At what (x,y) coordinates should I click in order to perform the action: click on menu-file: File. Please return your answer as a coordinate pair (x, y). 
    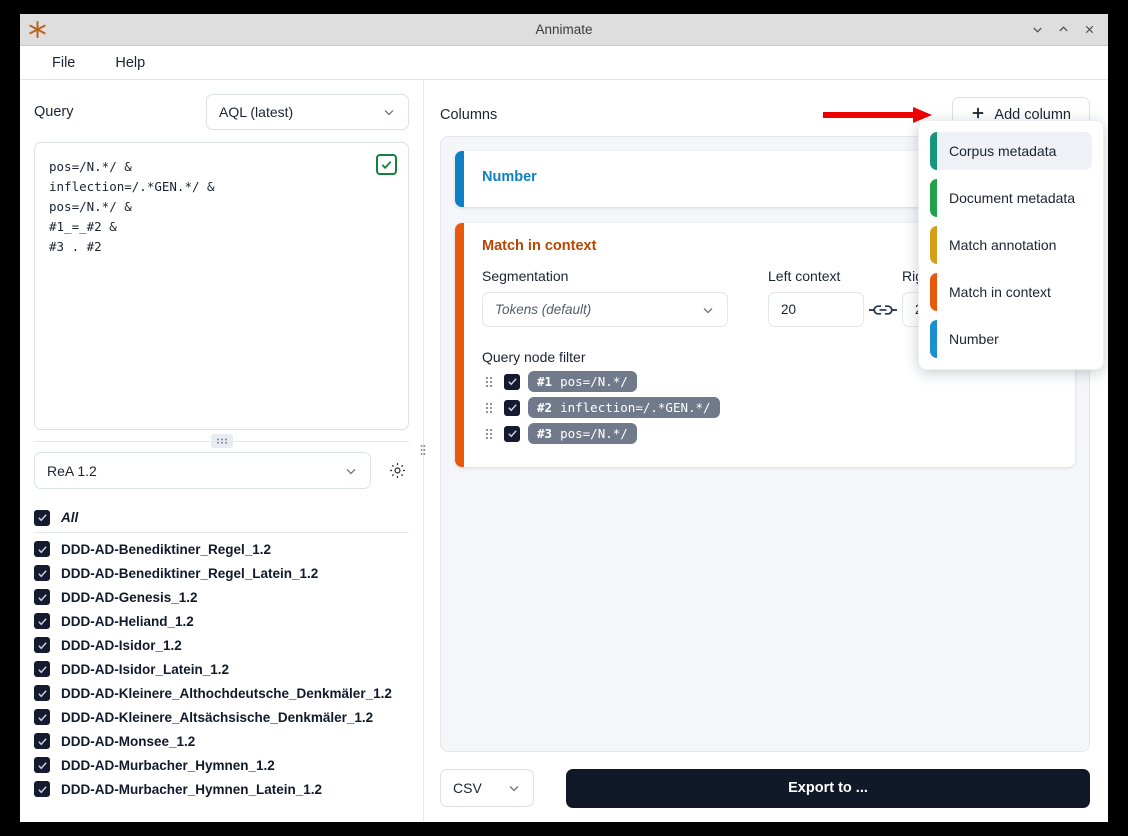
    Looking at the image, I should click on (63, 63).